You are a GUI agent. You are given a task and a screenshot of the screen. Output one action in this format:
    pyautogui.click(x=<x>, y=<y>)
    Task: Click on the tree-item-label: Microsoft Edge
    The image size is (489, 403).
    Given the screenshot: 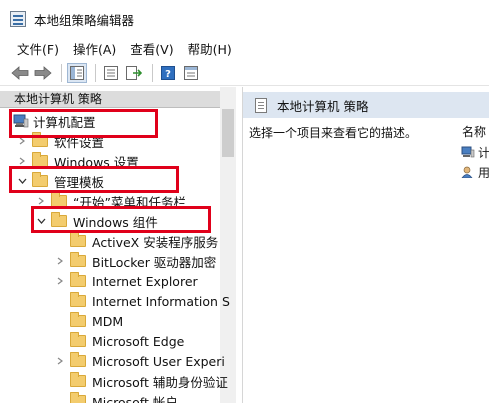 What is the action you would take?
    pyautogui.click(x=138, y=341)
    